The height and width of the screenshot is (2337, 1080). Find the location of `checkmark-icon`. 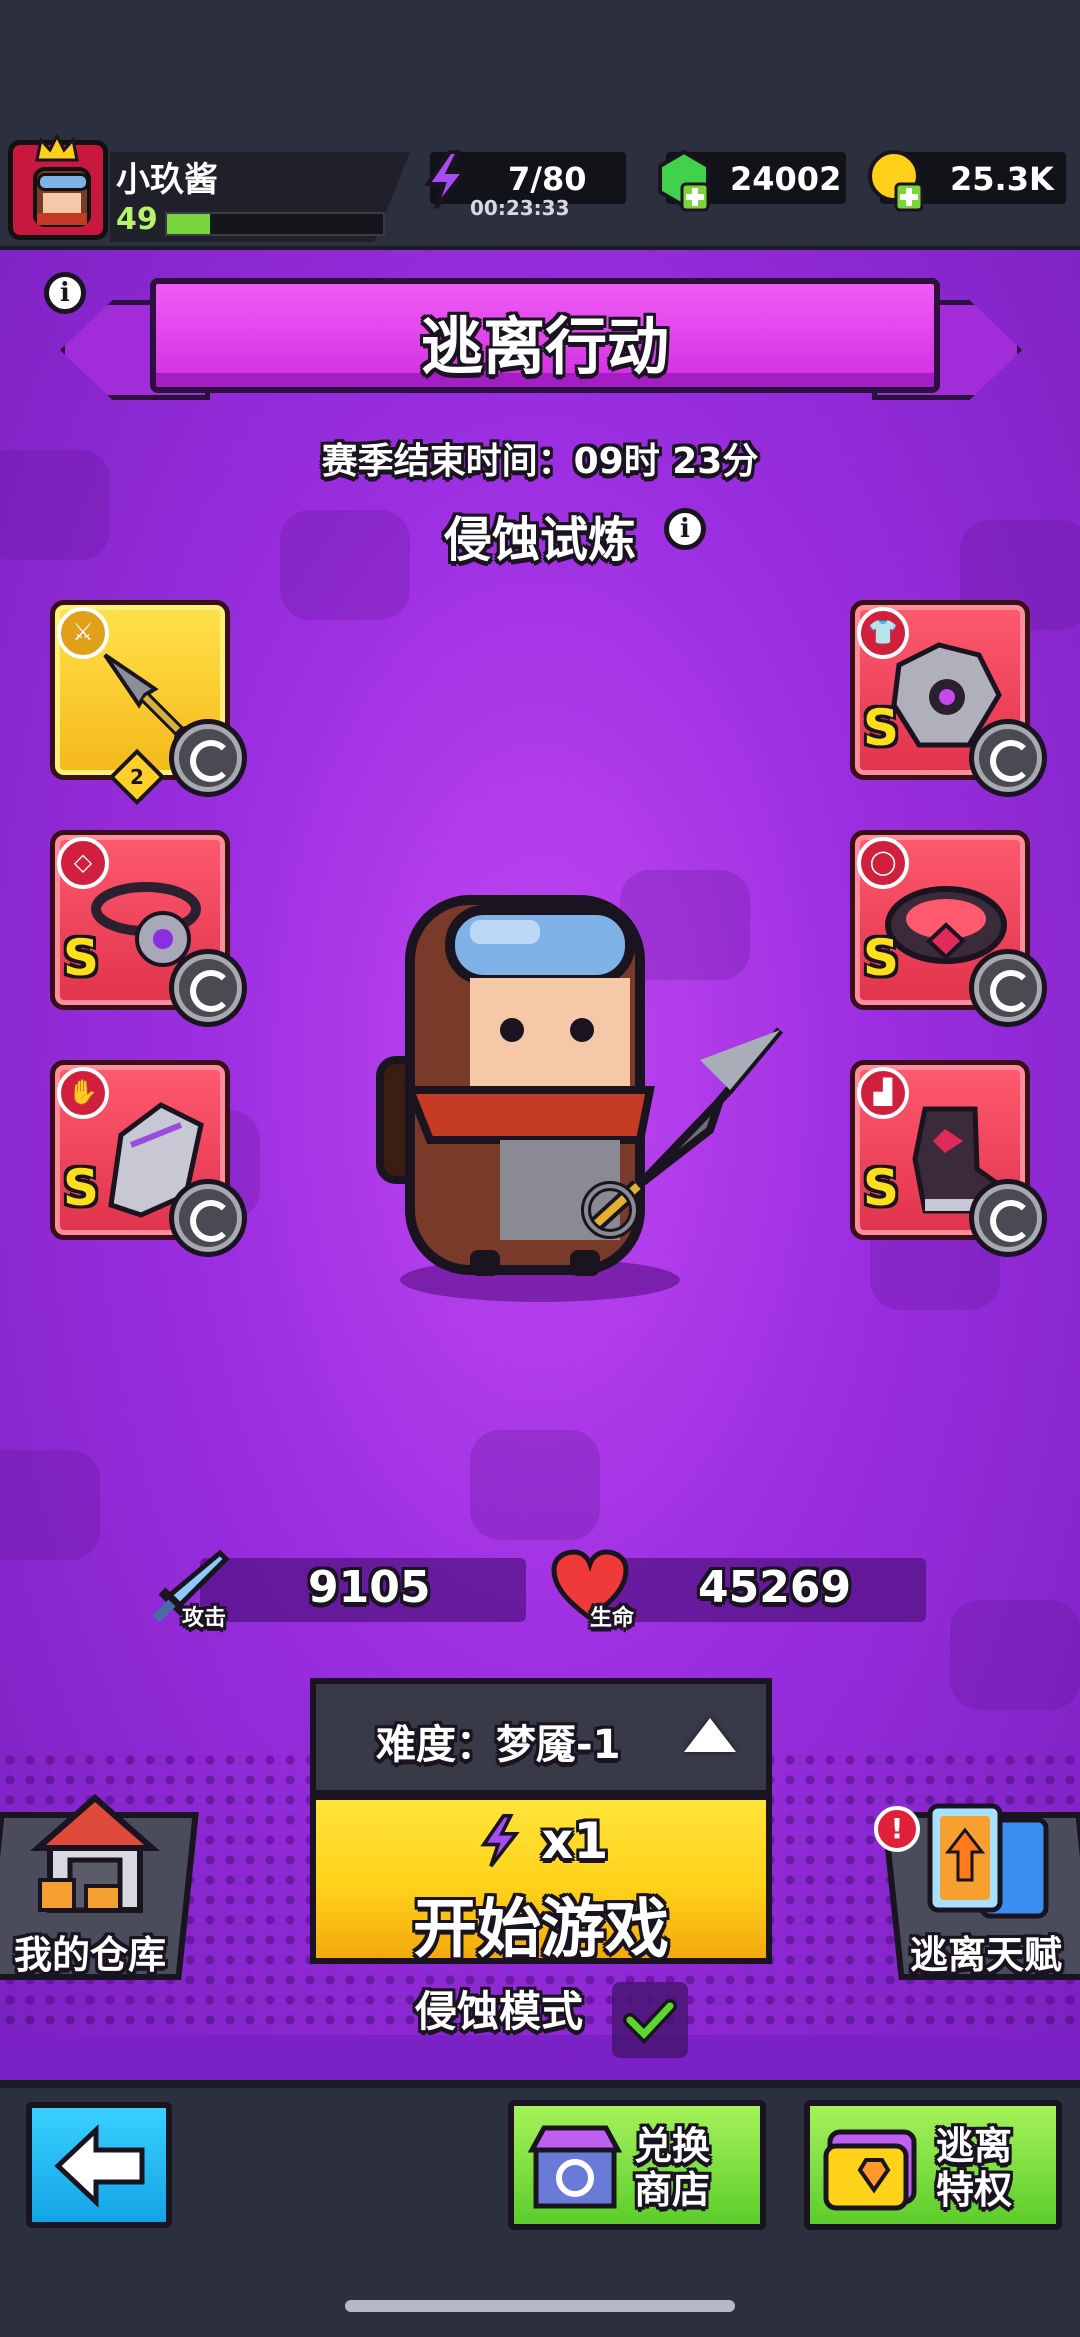

checkmark-icon is located at coordinates (650, 2022).